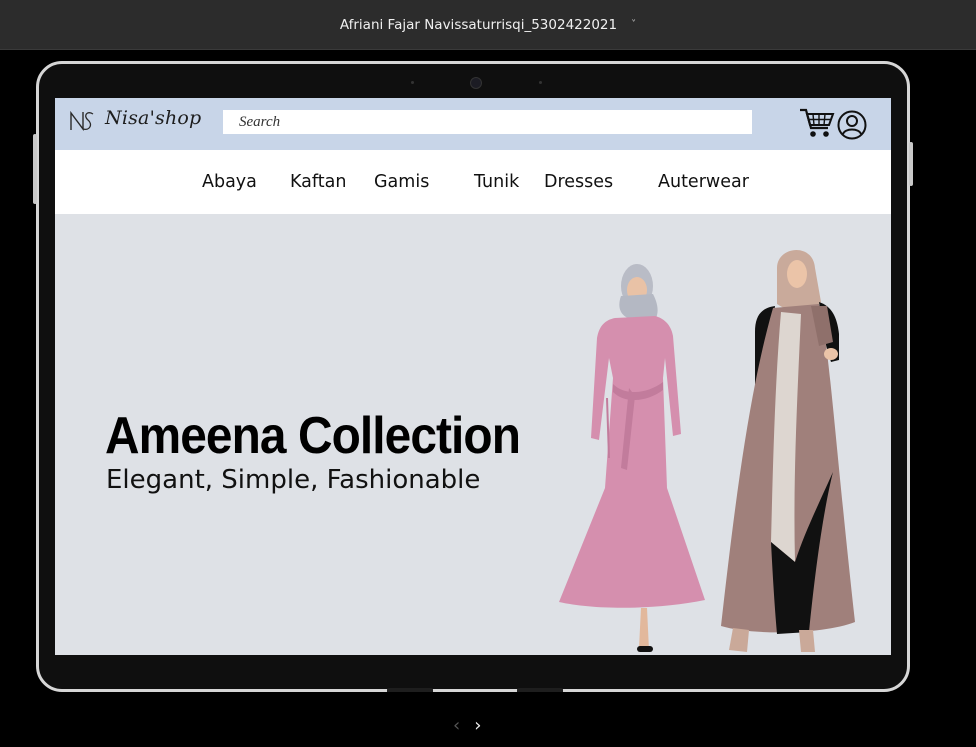 The height and width of the screenshot is (747, 976). Describe the element at coordinates (496, 182) in the screenshot. I see `nav-item-tunik: Tunik` at that location.